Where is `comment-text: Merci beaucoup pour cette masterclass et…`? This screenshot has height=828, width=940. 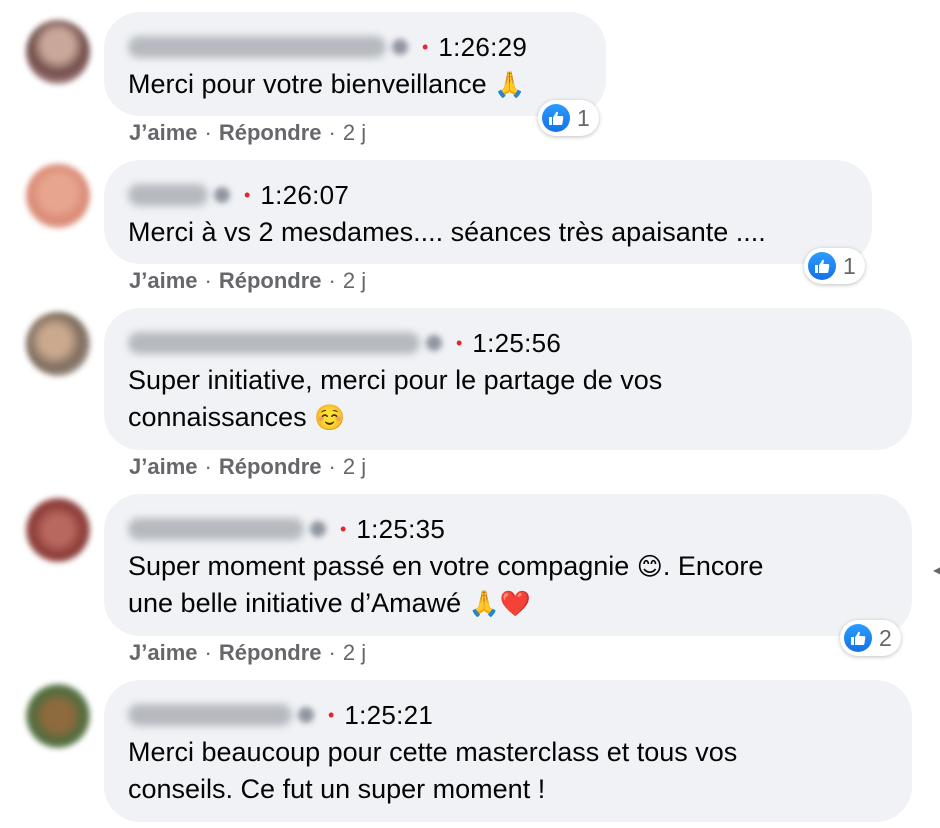 comment-text: Merci beaucoup pour cette masterclass et… is located at coordinates (433, 770).